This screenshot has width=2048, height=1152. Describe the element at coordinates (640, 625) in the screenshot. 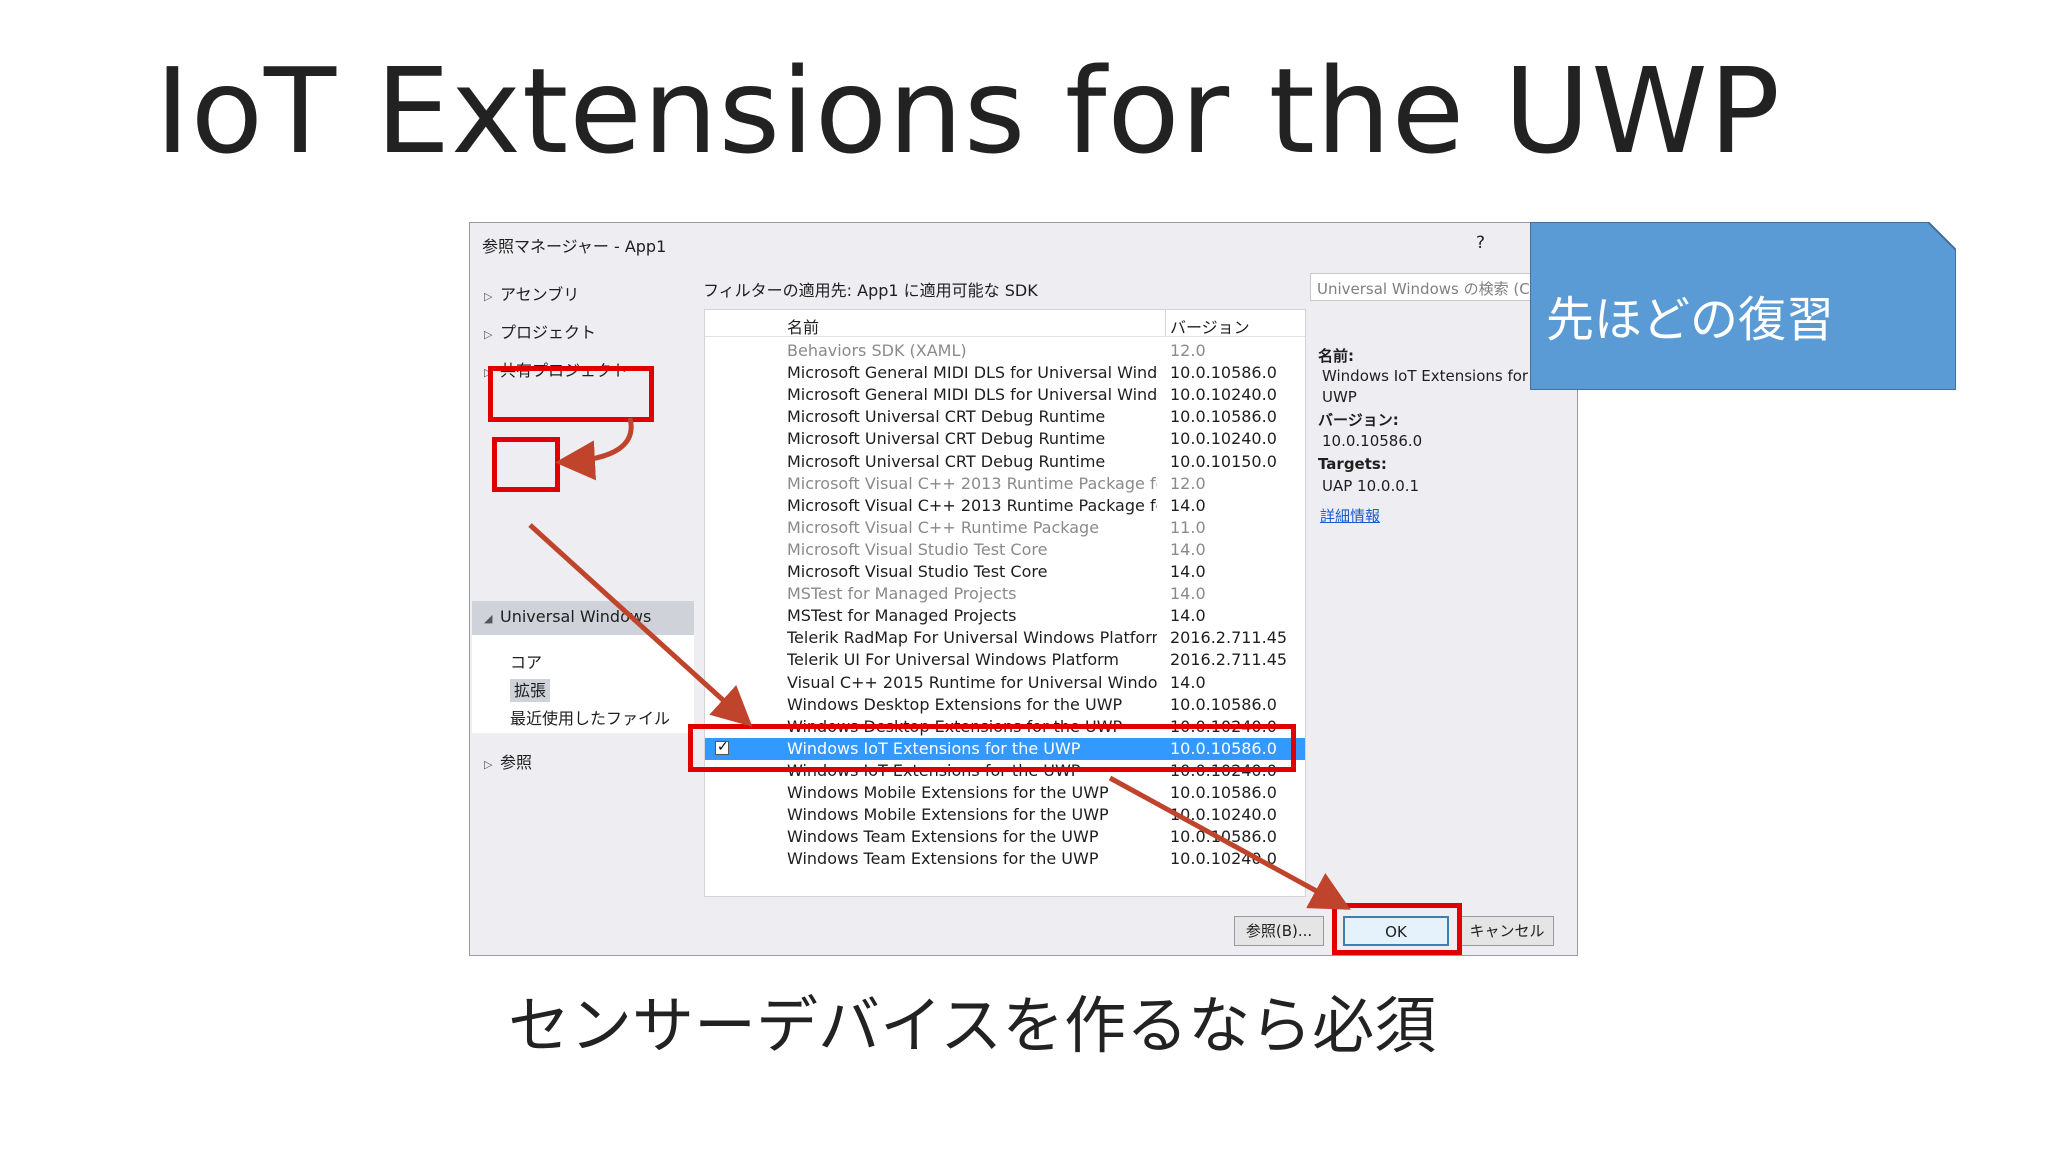

I see `arrow-to-iot-row` at that location.